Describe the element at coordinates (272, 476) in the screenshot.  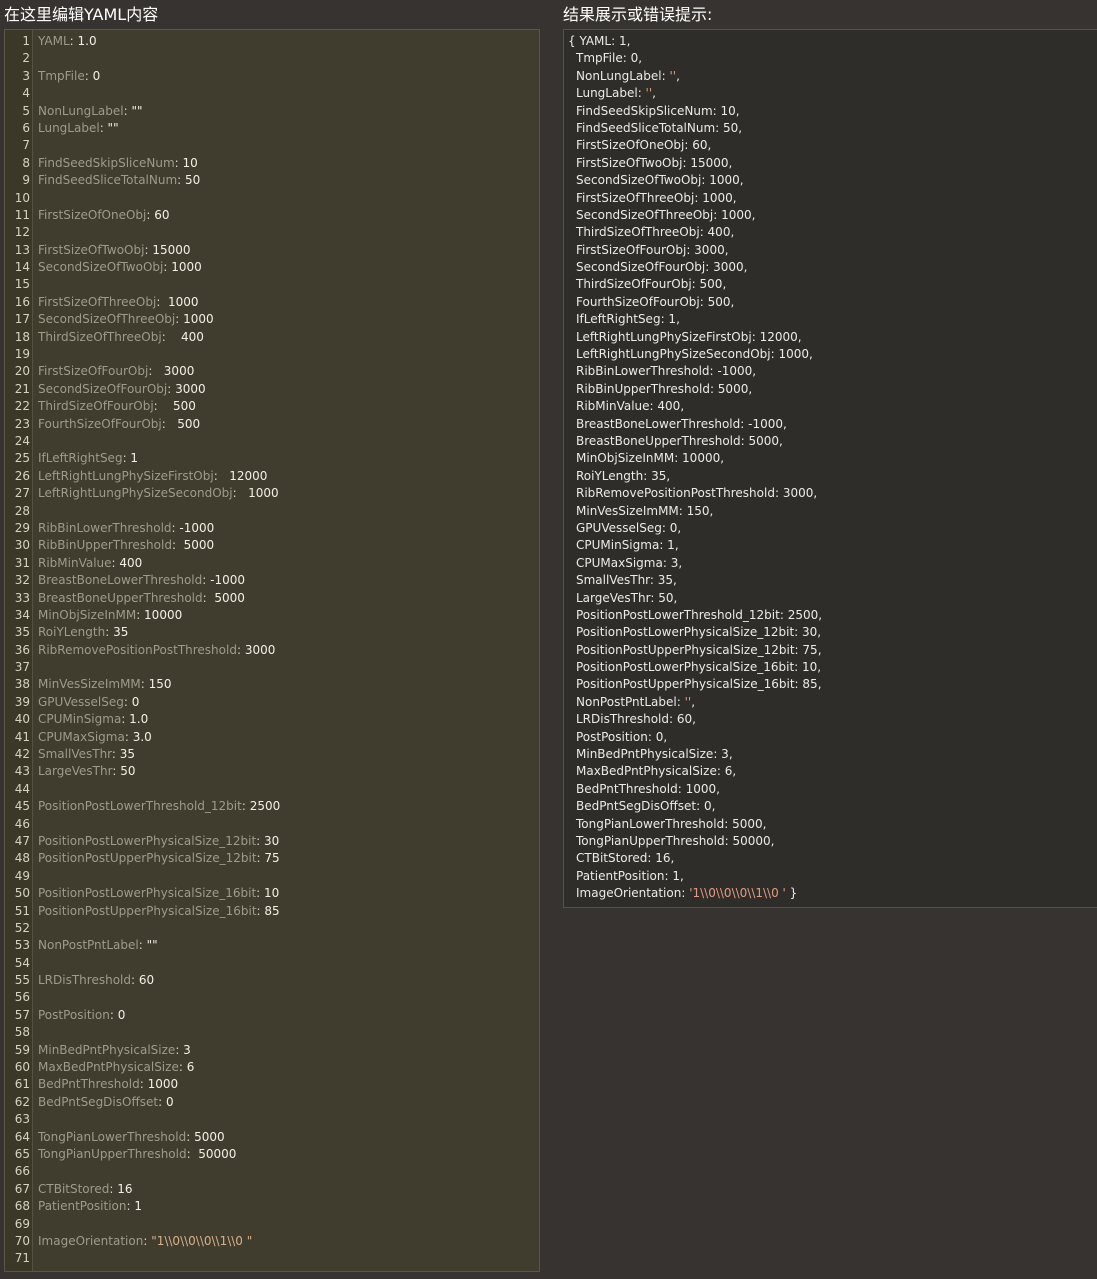
I see `editor-line: 26 LeftRightLungPhySizeFirstObj: 12000` at that location.